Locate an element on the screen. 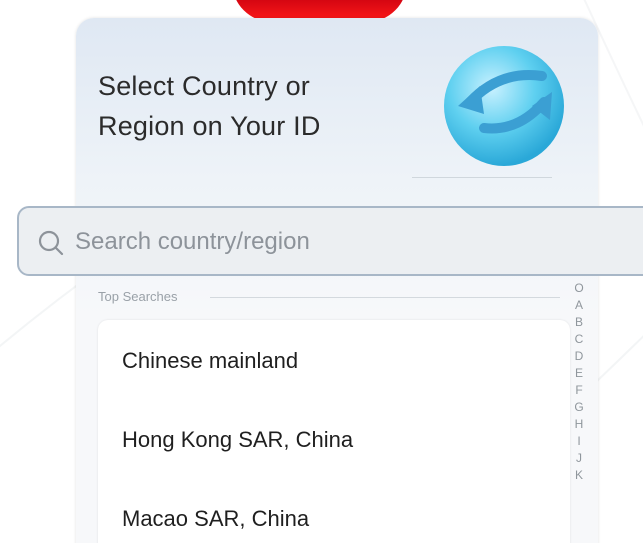  alpha-index-item: F is located at coordinates (578, 390).